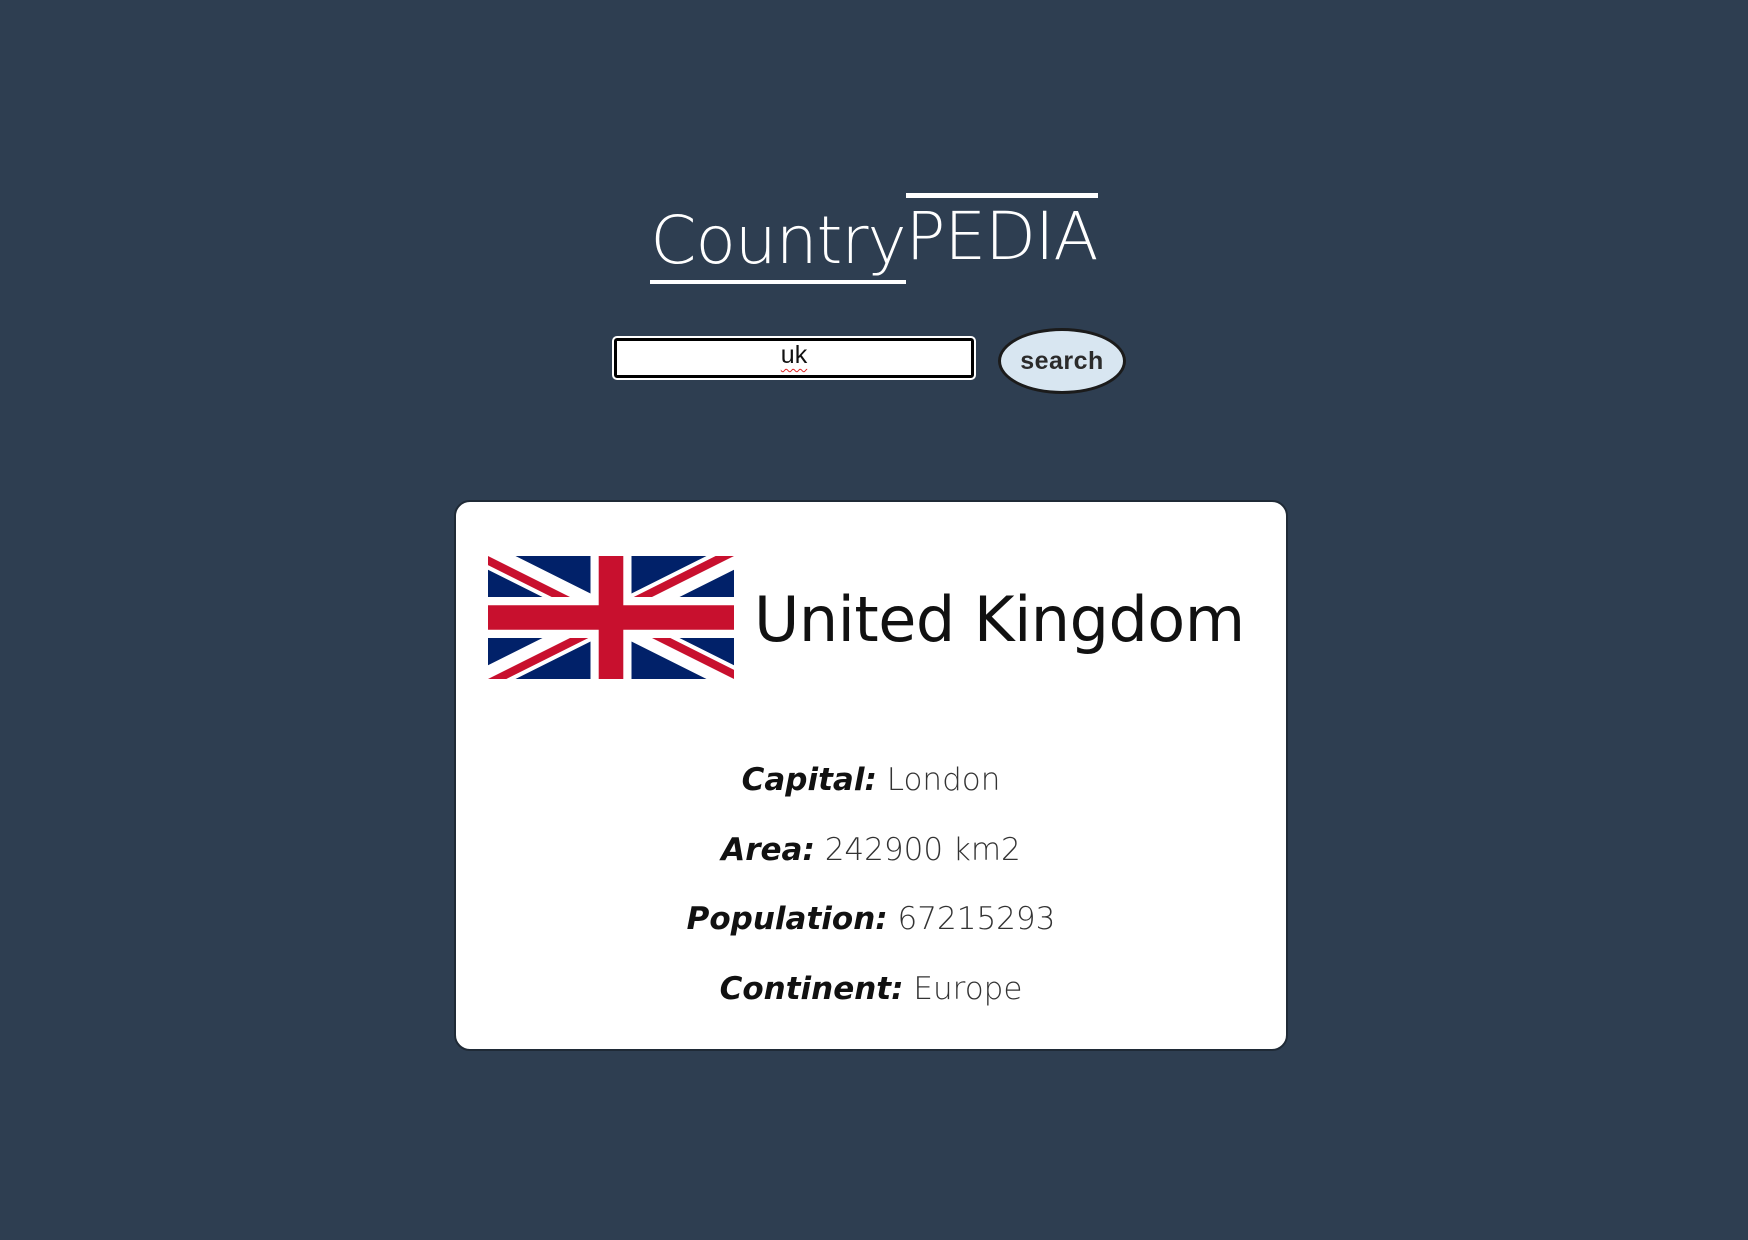 The width and height of the screenshot is (1748, 1240). Describe the element at coordinates (794, 355) in the screenshot. I see `search-input-value: uk` at that location.